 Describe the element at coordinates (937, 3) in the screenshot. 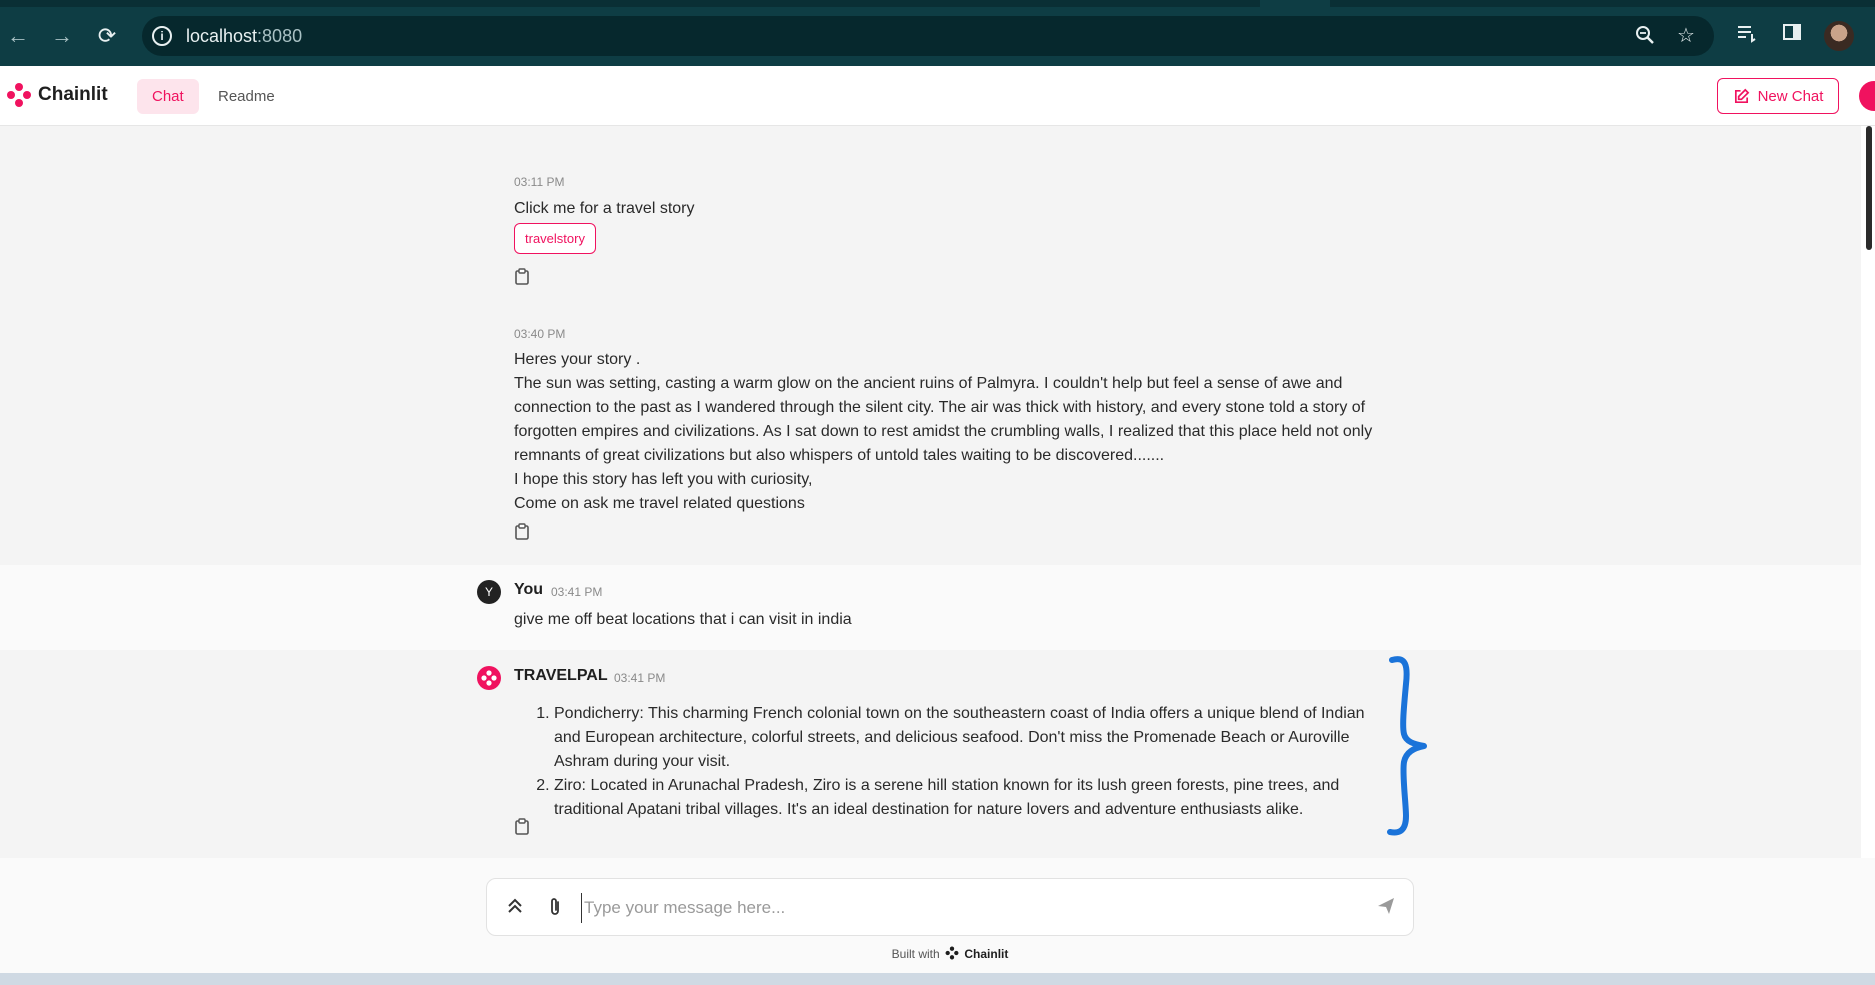

I see `tab-strip` at that location.